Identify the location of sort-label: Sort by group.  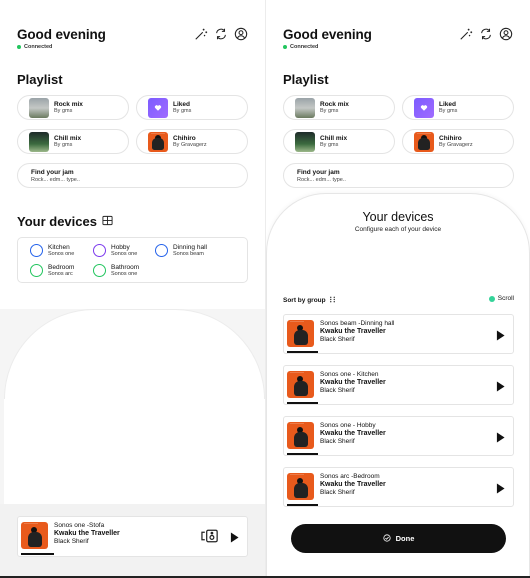
(304, 300).